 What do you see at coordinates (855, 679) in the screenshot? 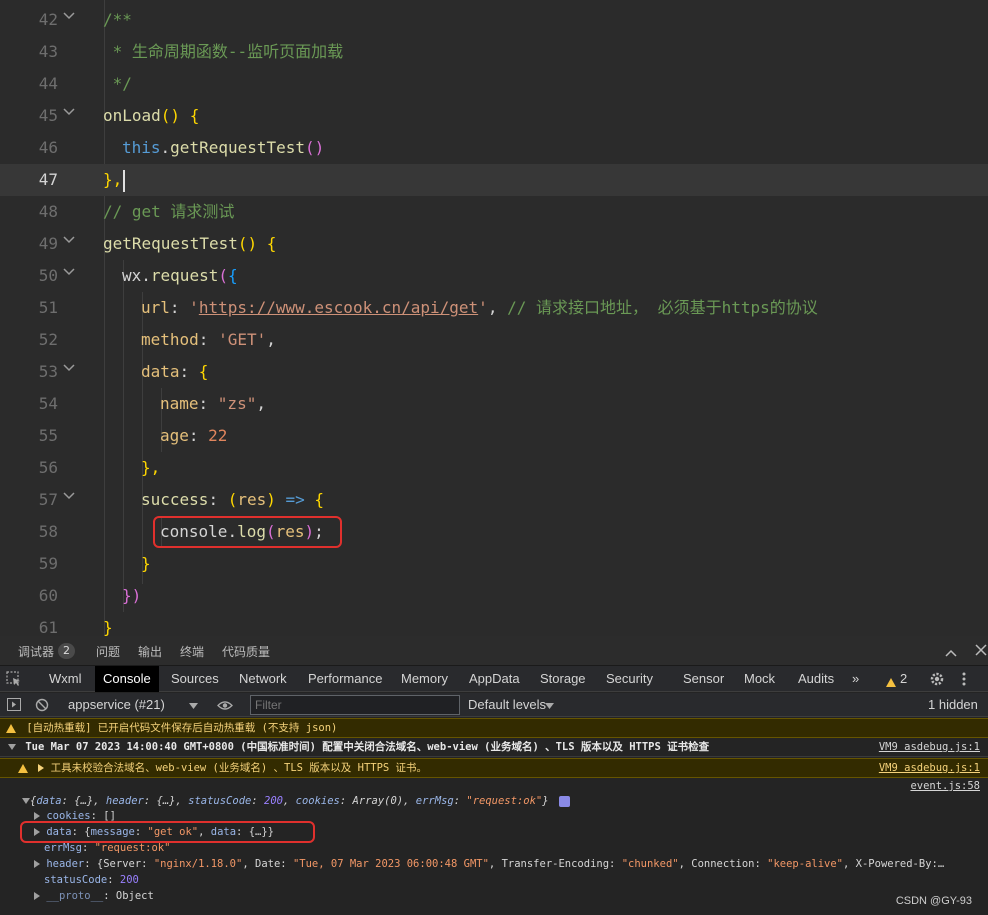
I see `more-tabs-button: »` at bounding box center [855, 679].